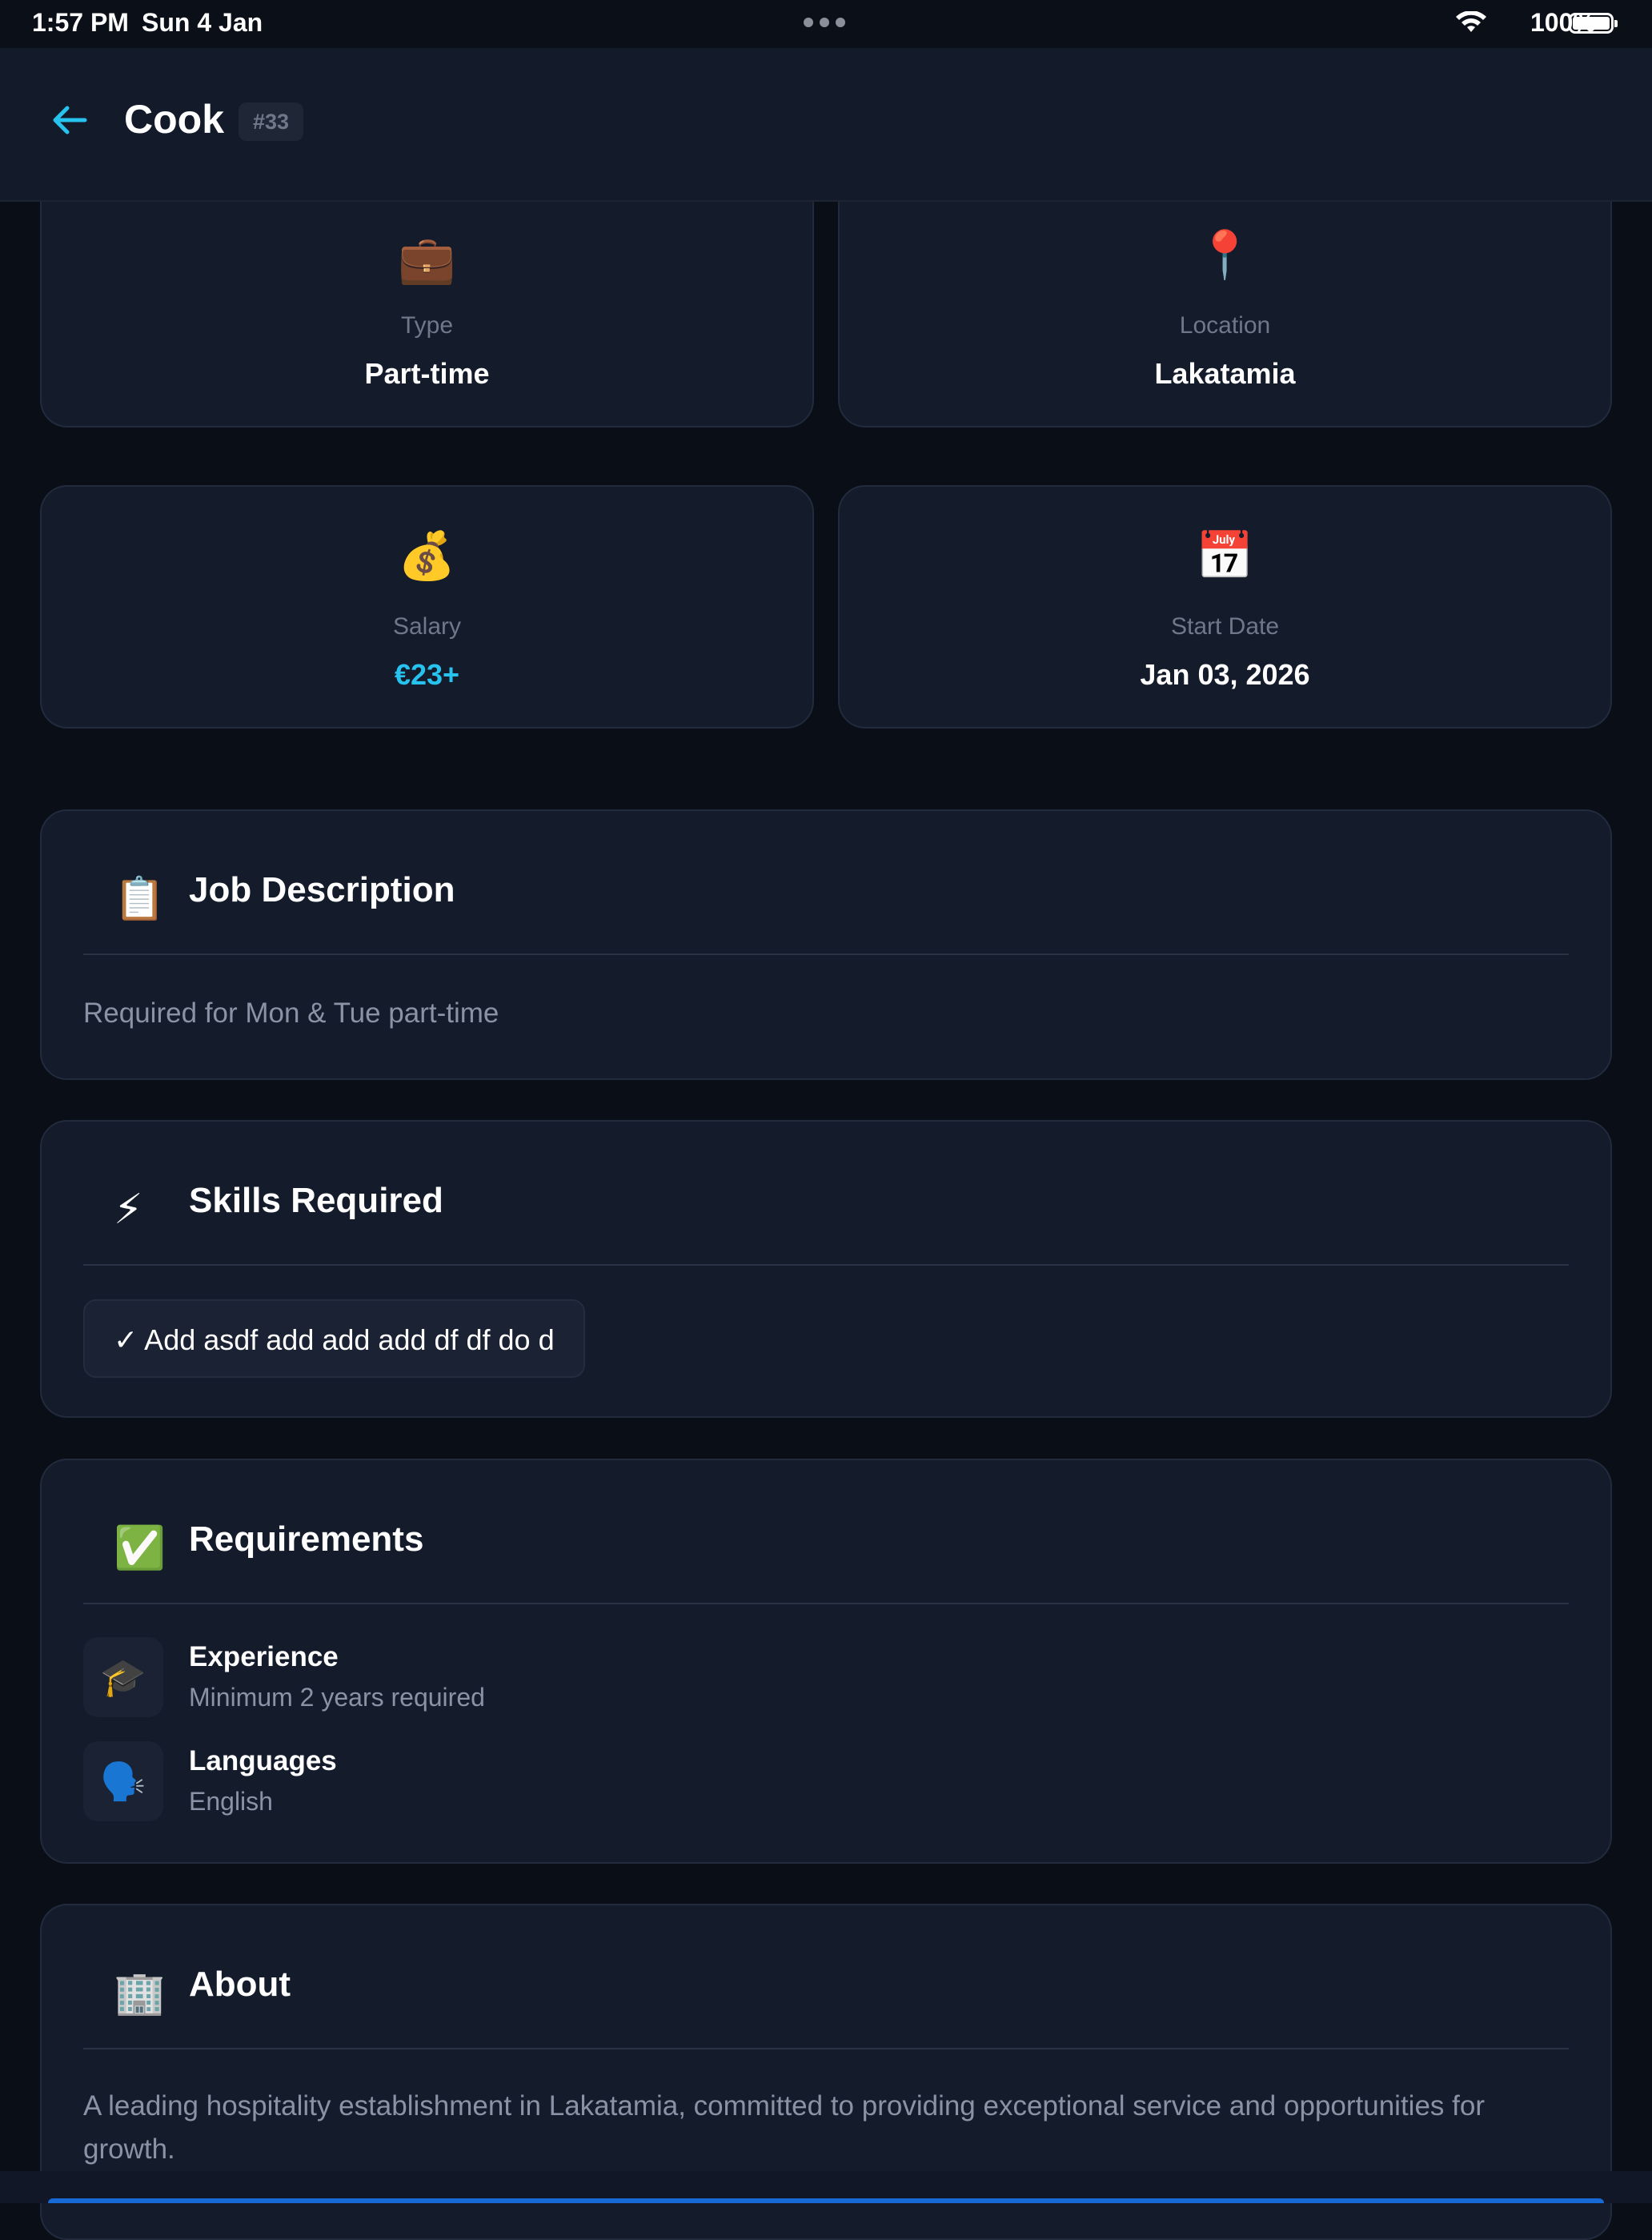 The image size is (1652, 2240). Describe the element at coordinates (240, 1984) in the screenshot. I see `about-title: About` at that location.